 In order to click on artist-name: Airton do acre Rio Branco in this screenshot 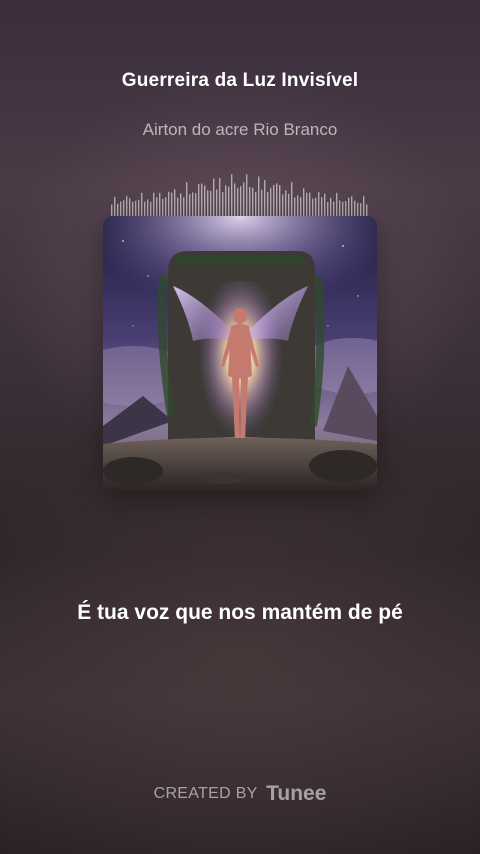, I will do `click(240, 129)`.